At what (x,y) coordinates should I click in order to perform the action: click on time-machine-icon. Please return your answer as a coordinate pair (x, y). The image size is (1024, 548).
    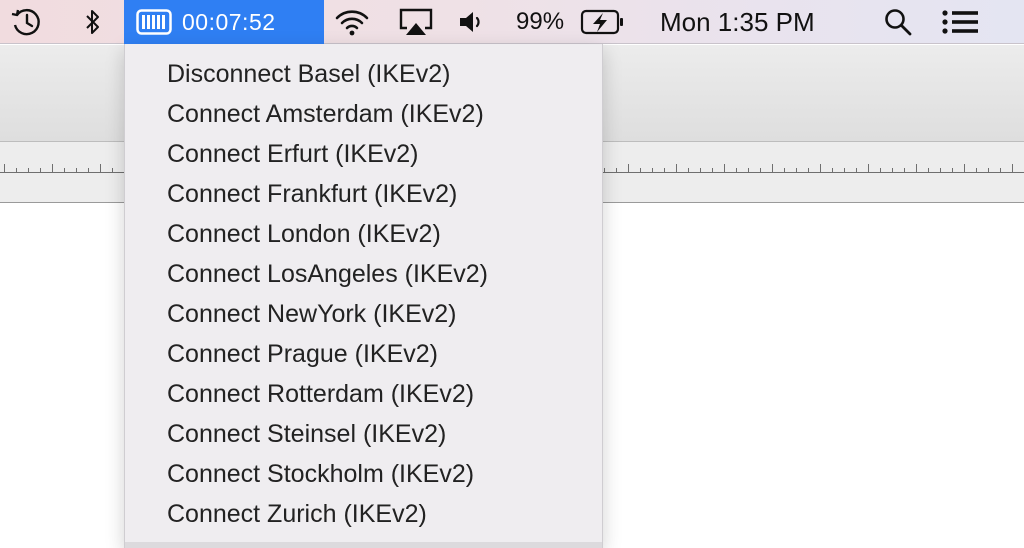
    Looking at the image, I should click on (26, 22).